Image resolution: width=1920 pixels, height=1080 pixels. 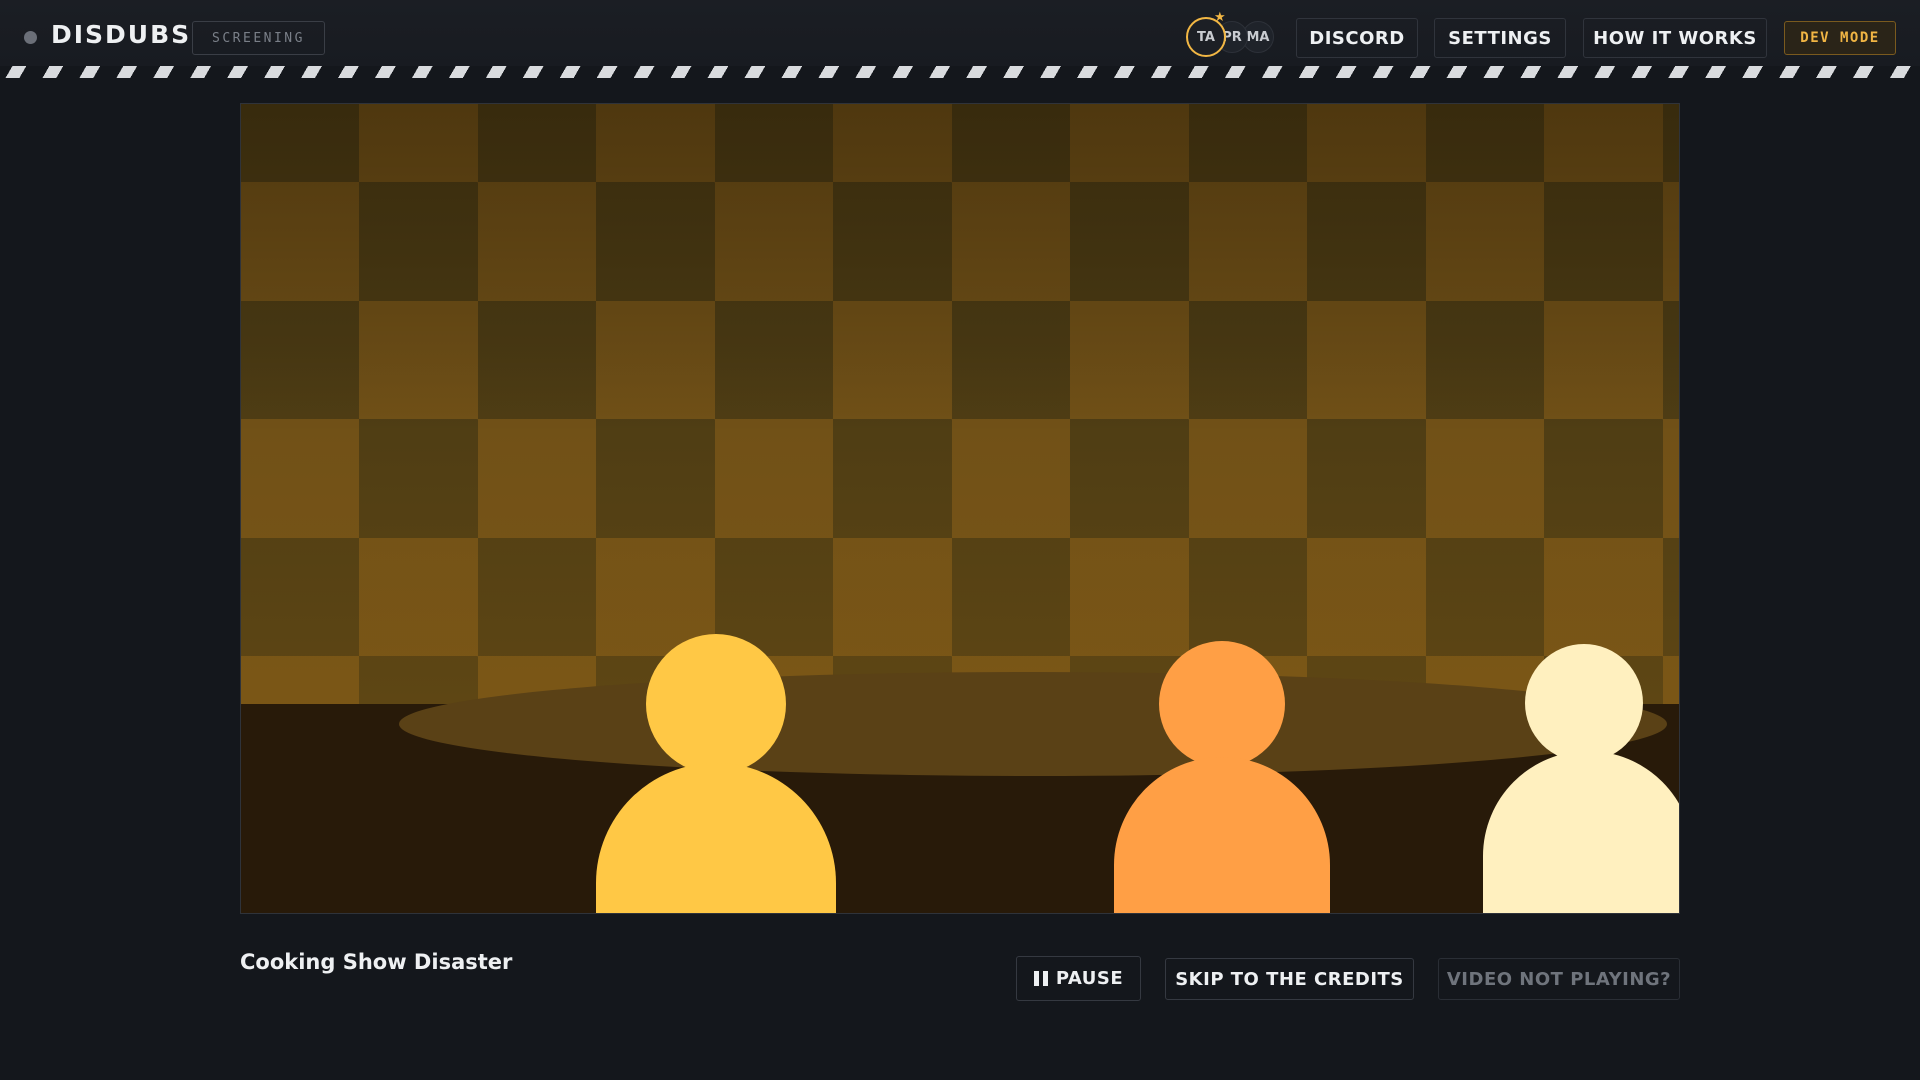 What do you see at coordinates (258, 38) in the screenshot?
I see `room-mode-badge: SCREENING` at bounding box center [258, 38].